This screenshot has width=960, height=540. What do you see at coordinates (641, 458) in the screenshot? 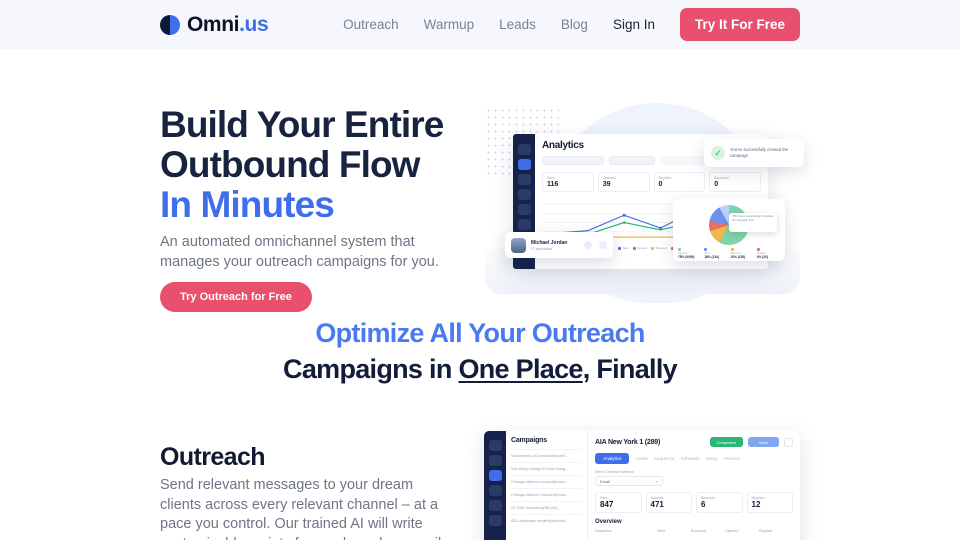
I see `tab-leads: Leads` at bounding box center [641, 458].